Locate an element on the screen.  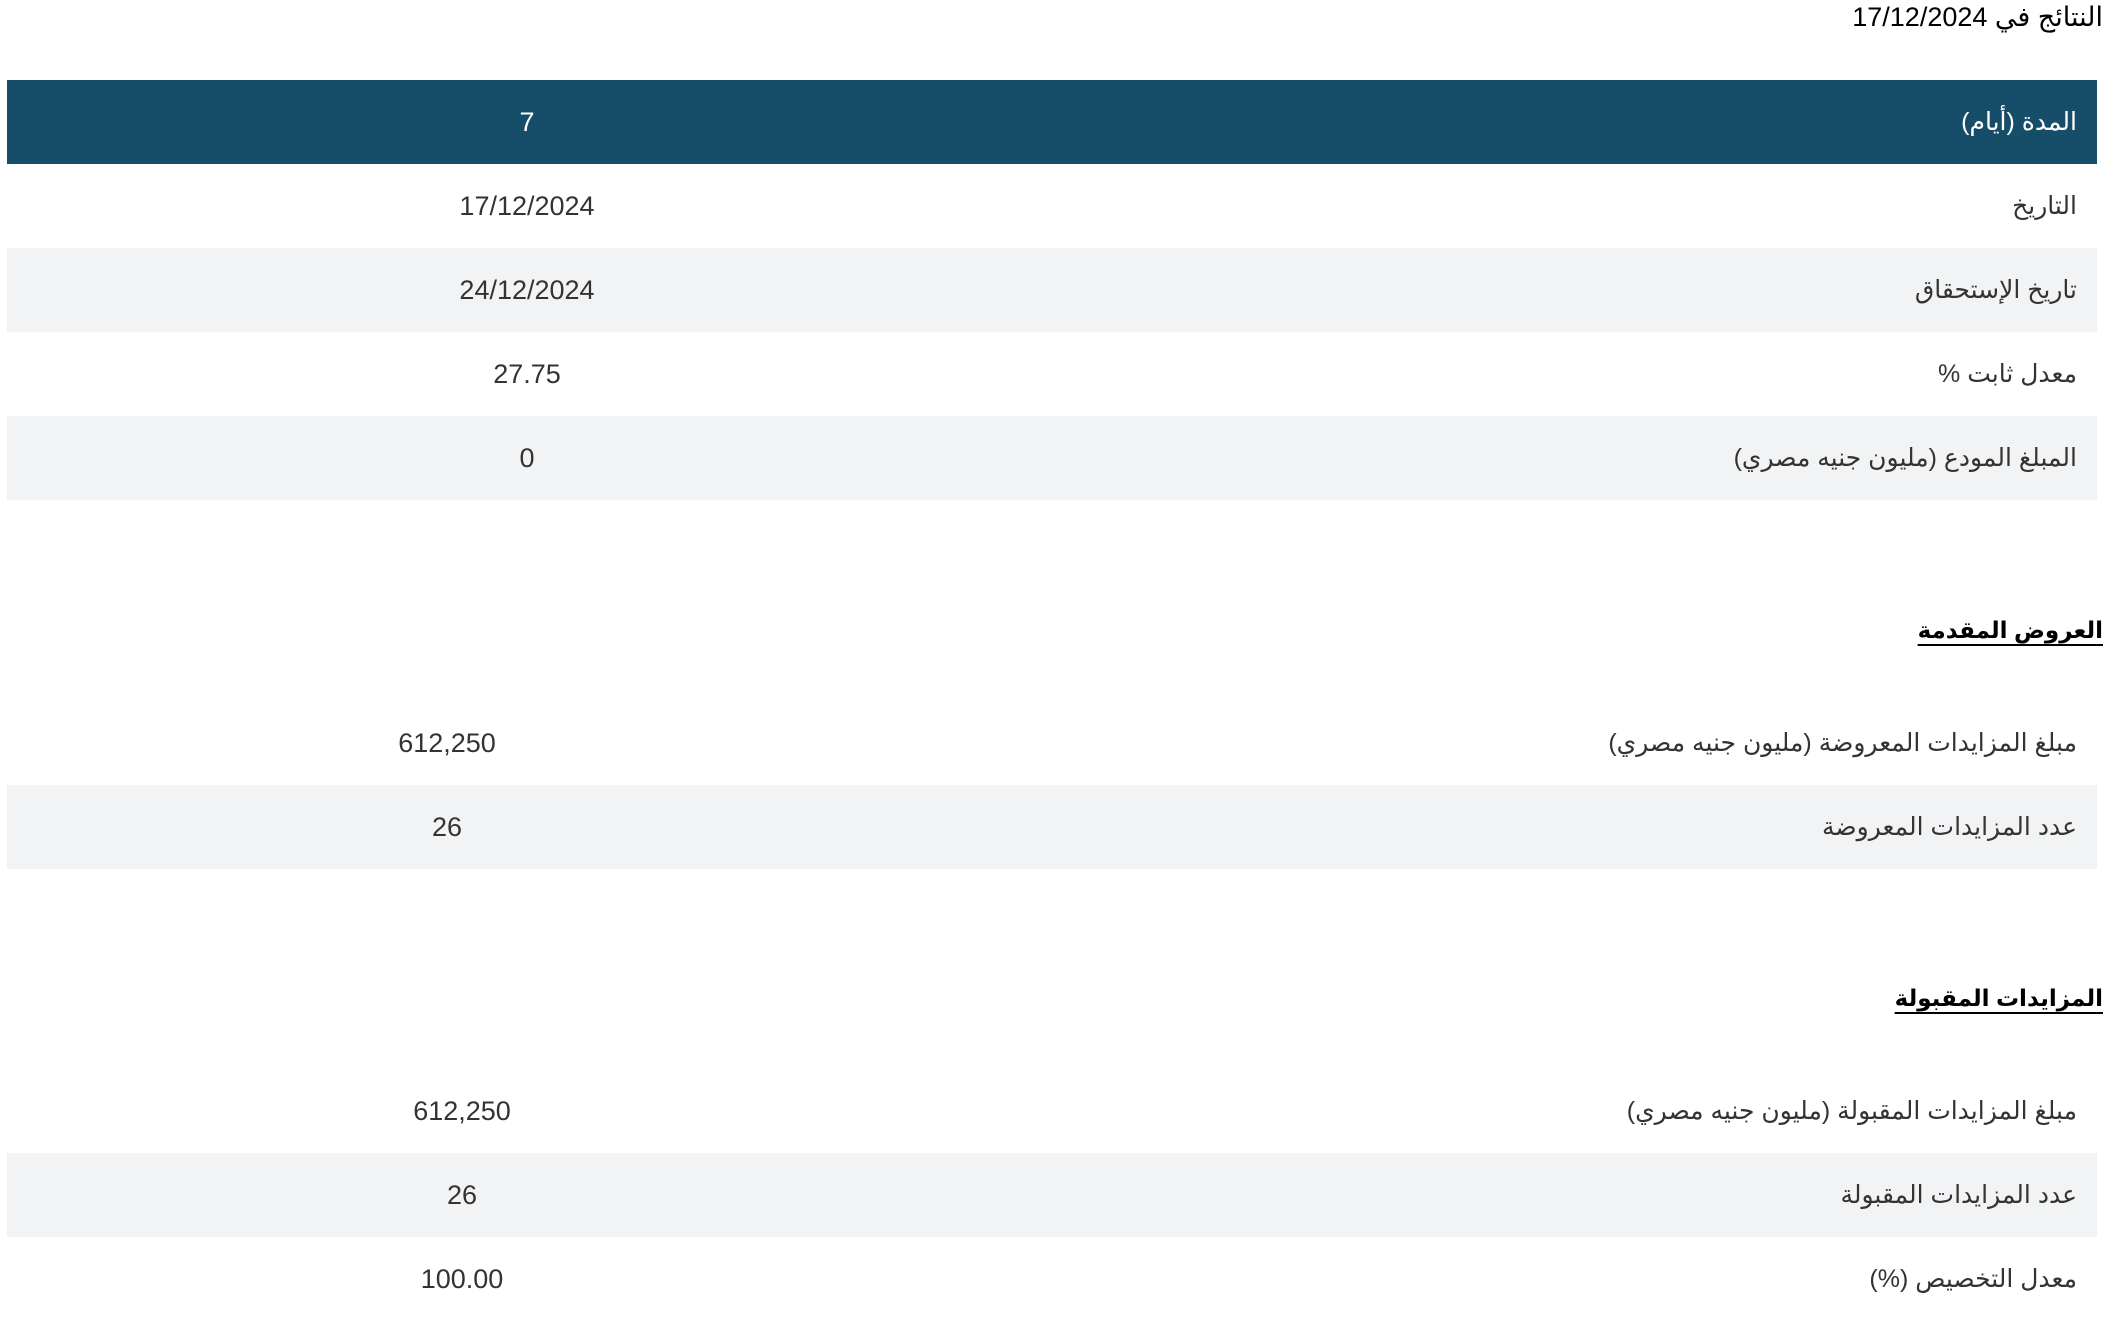
maturity-date-value: 24/12/2024 is located at coordinates (527, 290).